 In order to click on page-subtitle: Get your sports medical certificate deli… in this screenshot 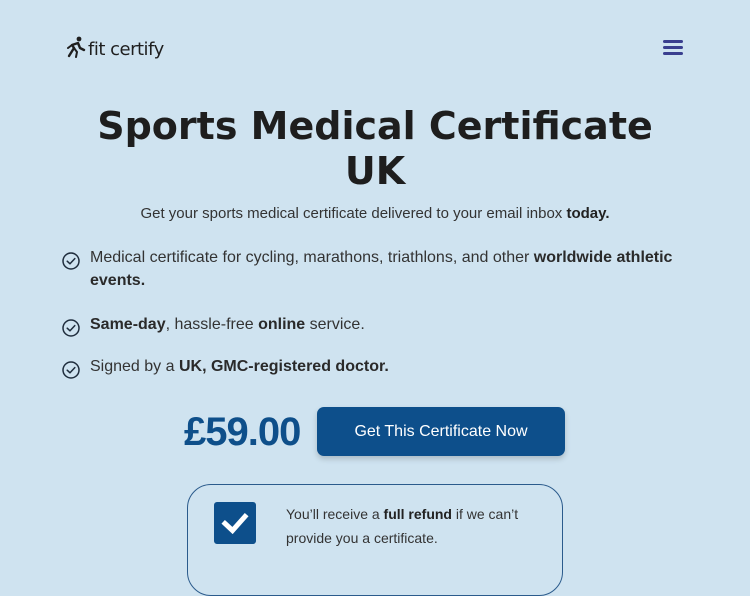, I will do `click(375, 213)`.